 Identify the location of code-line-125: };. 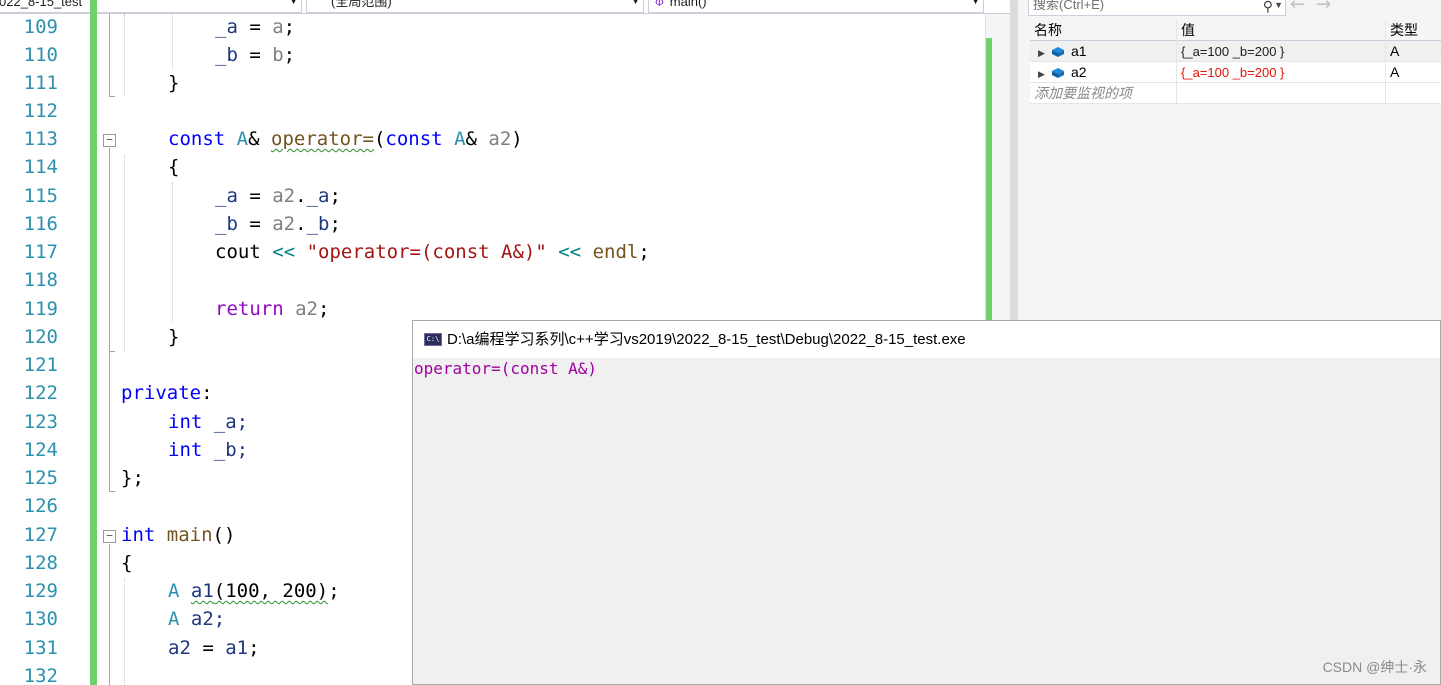
(132, 478).